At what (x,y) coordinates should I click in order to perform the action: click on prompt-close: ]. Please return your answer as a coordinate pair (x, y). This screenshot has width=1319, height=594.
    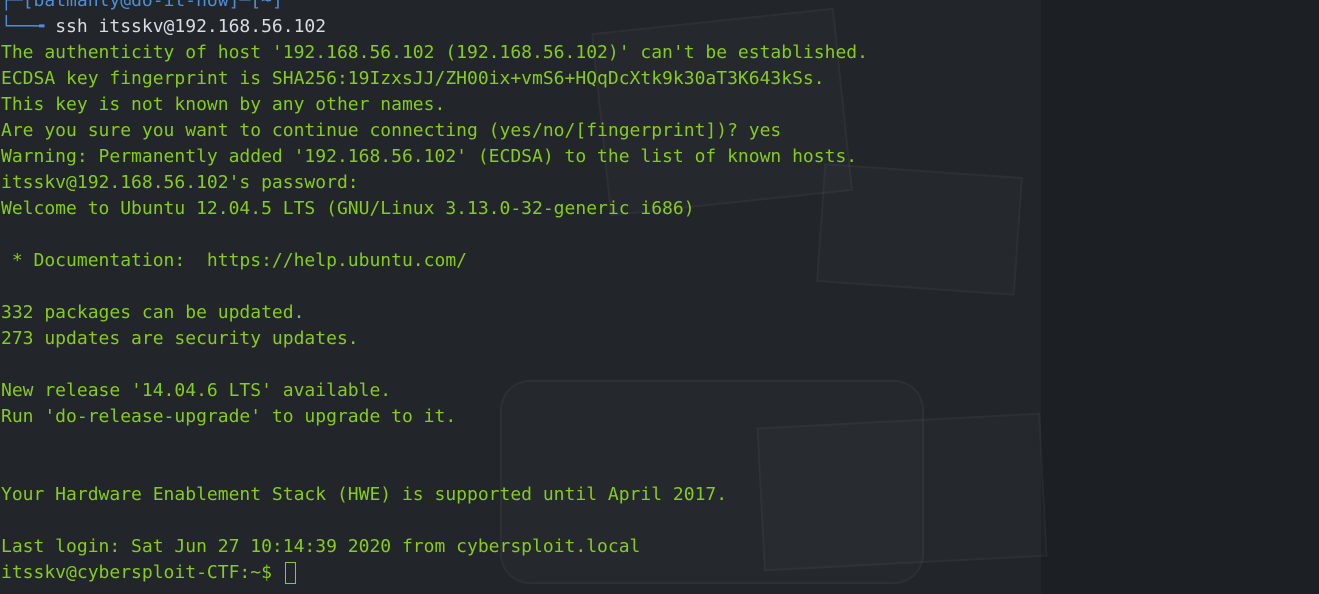
    Looking at the image, I should click on (277, 5).